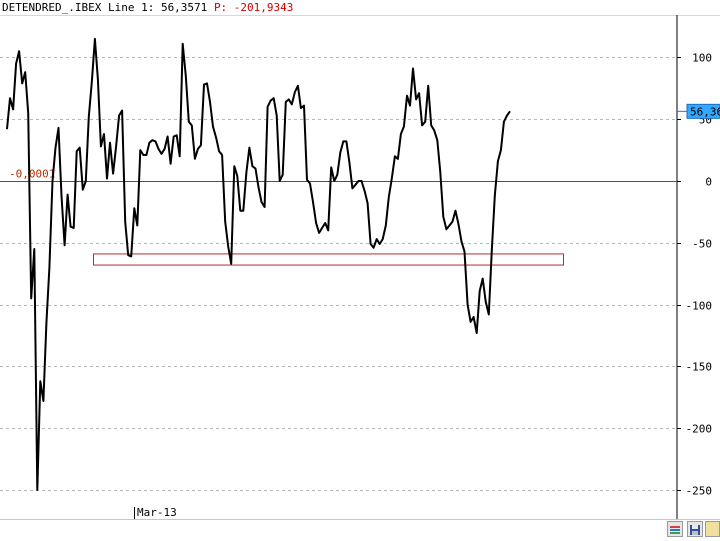 The image size is (720, 541). Describe the element at coordinates (157, 512) in the screenshot. I see `x-month-label: Mar-13` at that location.